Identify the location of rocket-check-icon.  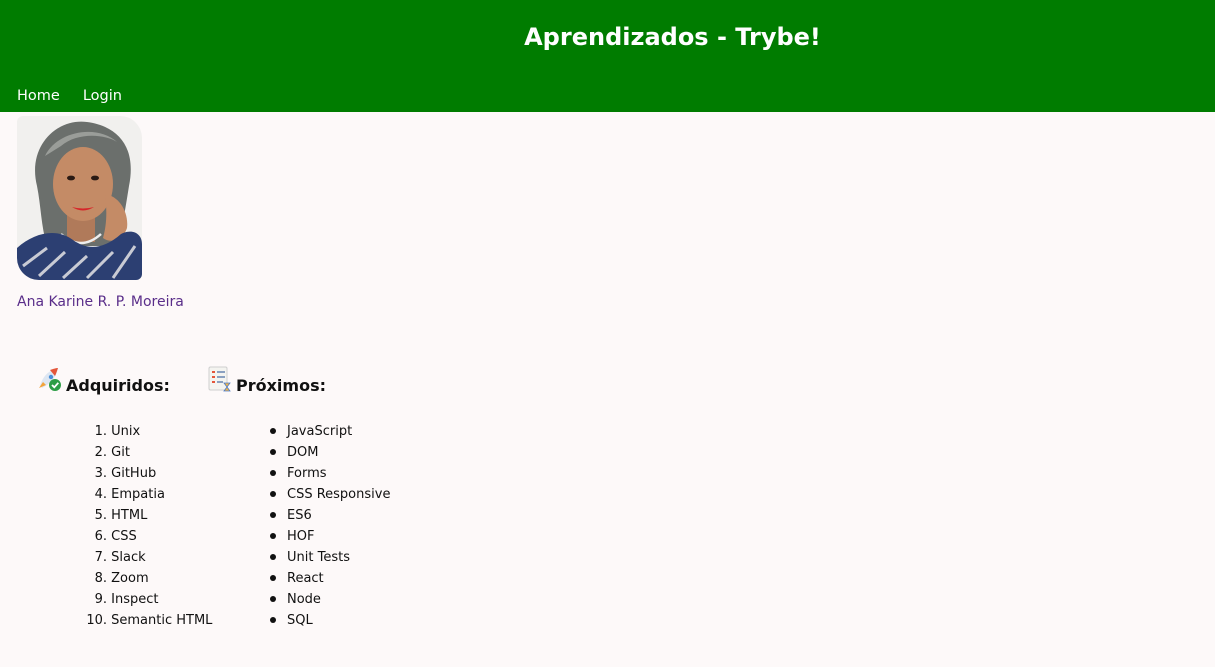
(49, 381).